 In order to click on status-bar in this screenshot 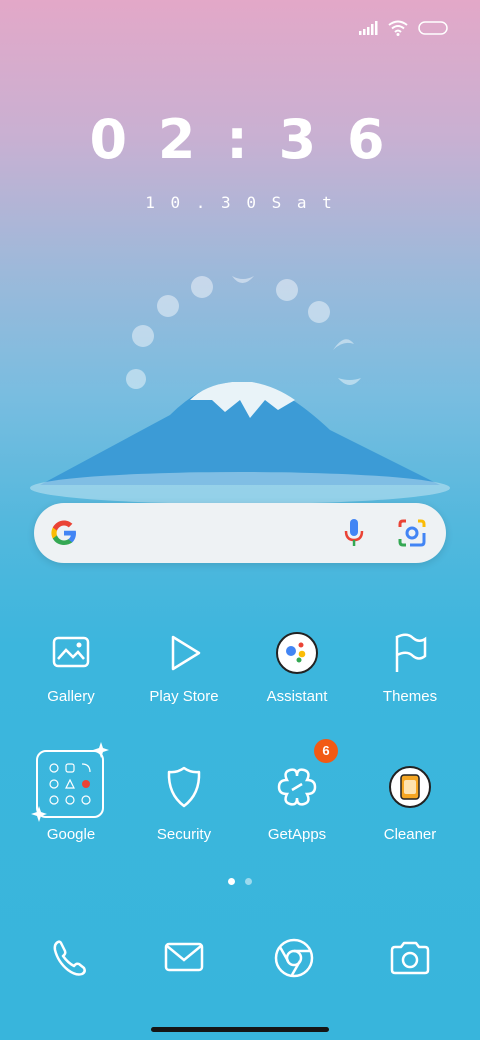, I will do `click(404, 28)`.